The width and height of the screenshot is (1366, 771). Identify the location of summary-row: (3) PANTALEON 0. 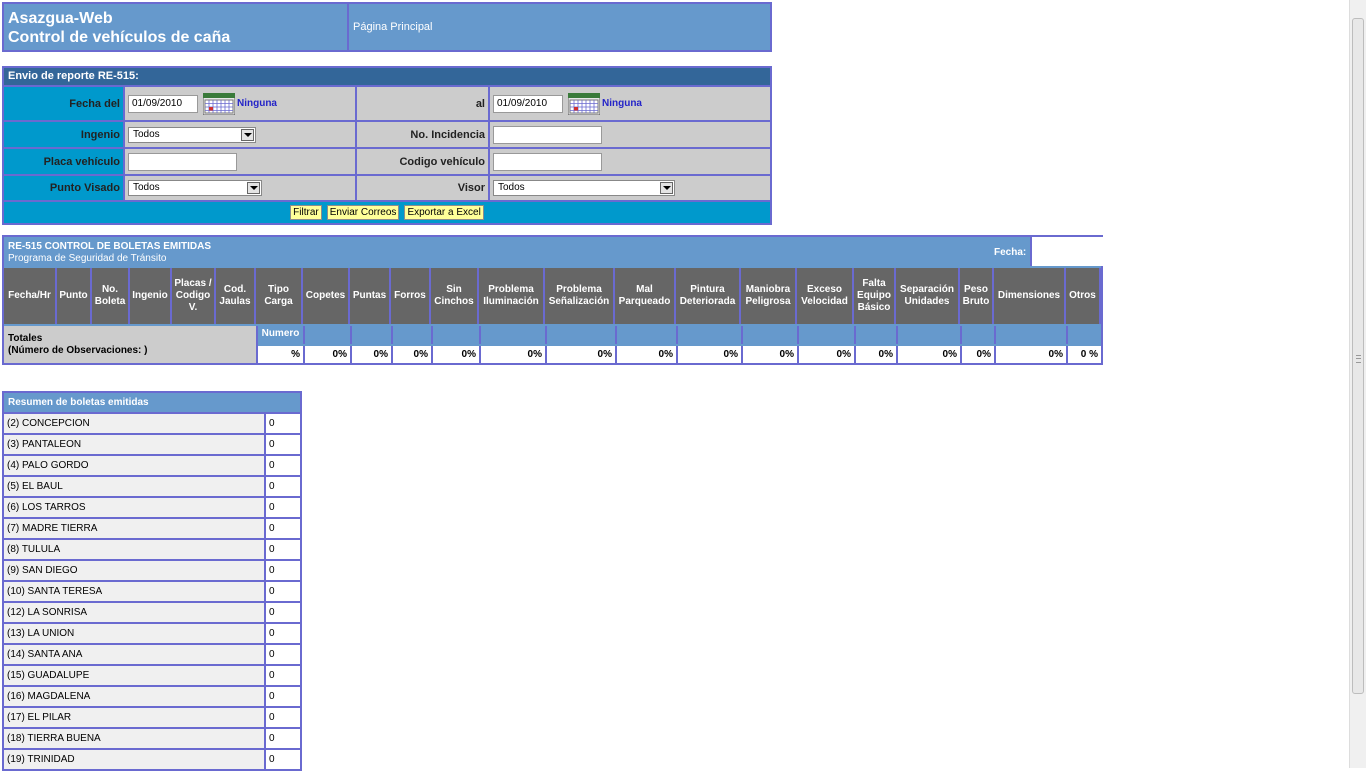
(152, 445).